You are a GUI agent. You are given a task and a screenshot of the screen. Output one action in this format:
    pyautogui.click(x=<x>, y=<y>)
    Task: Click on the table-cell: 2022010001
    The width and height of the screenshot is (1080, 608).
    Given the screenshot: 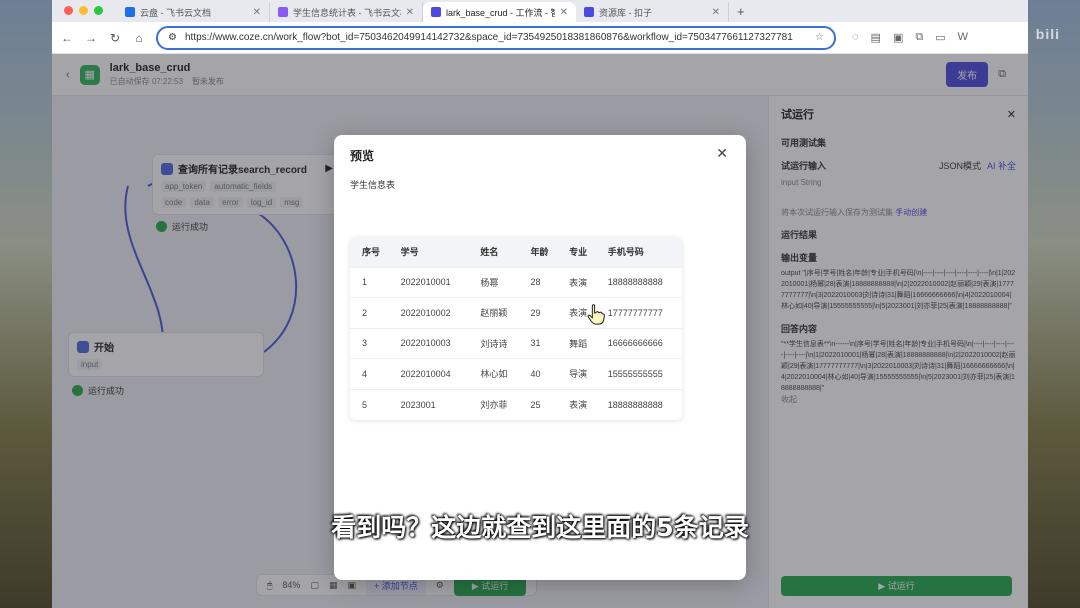 What is the action you would take?
    pyautogui.click(x=428, y=282)
    